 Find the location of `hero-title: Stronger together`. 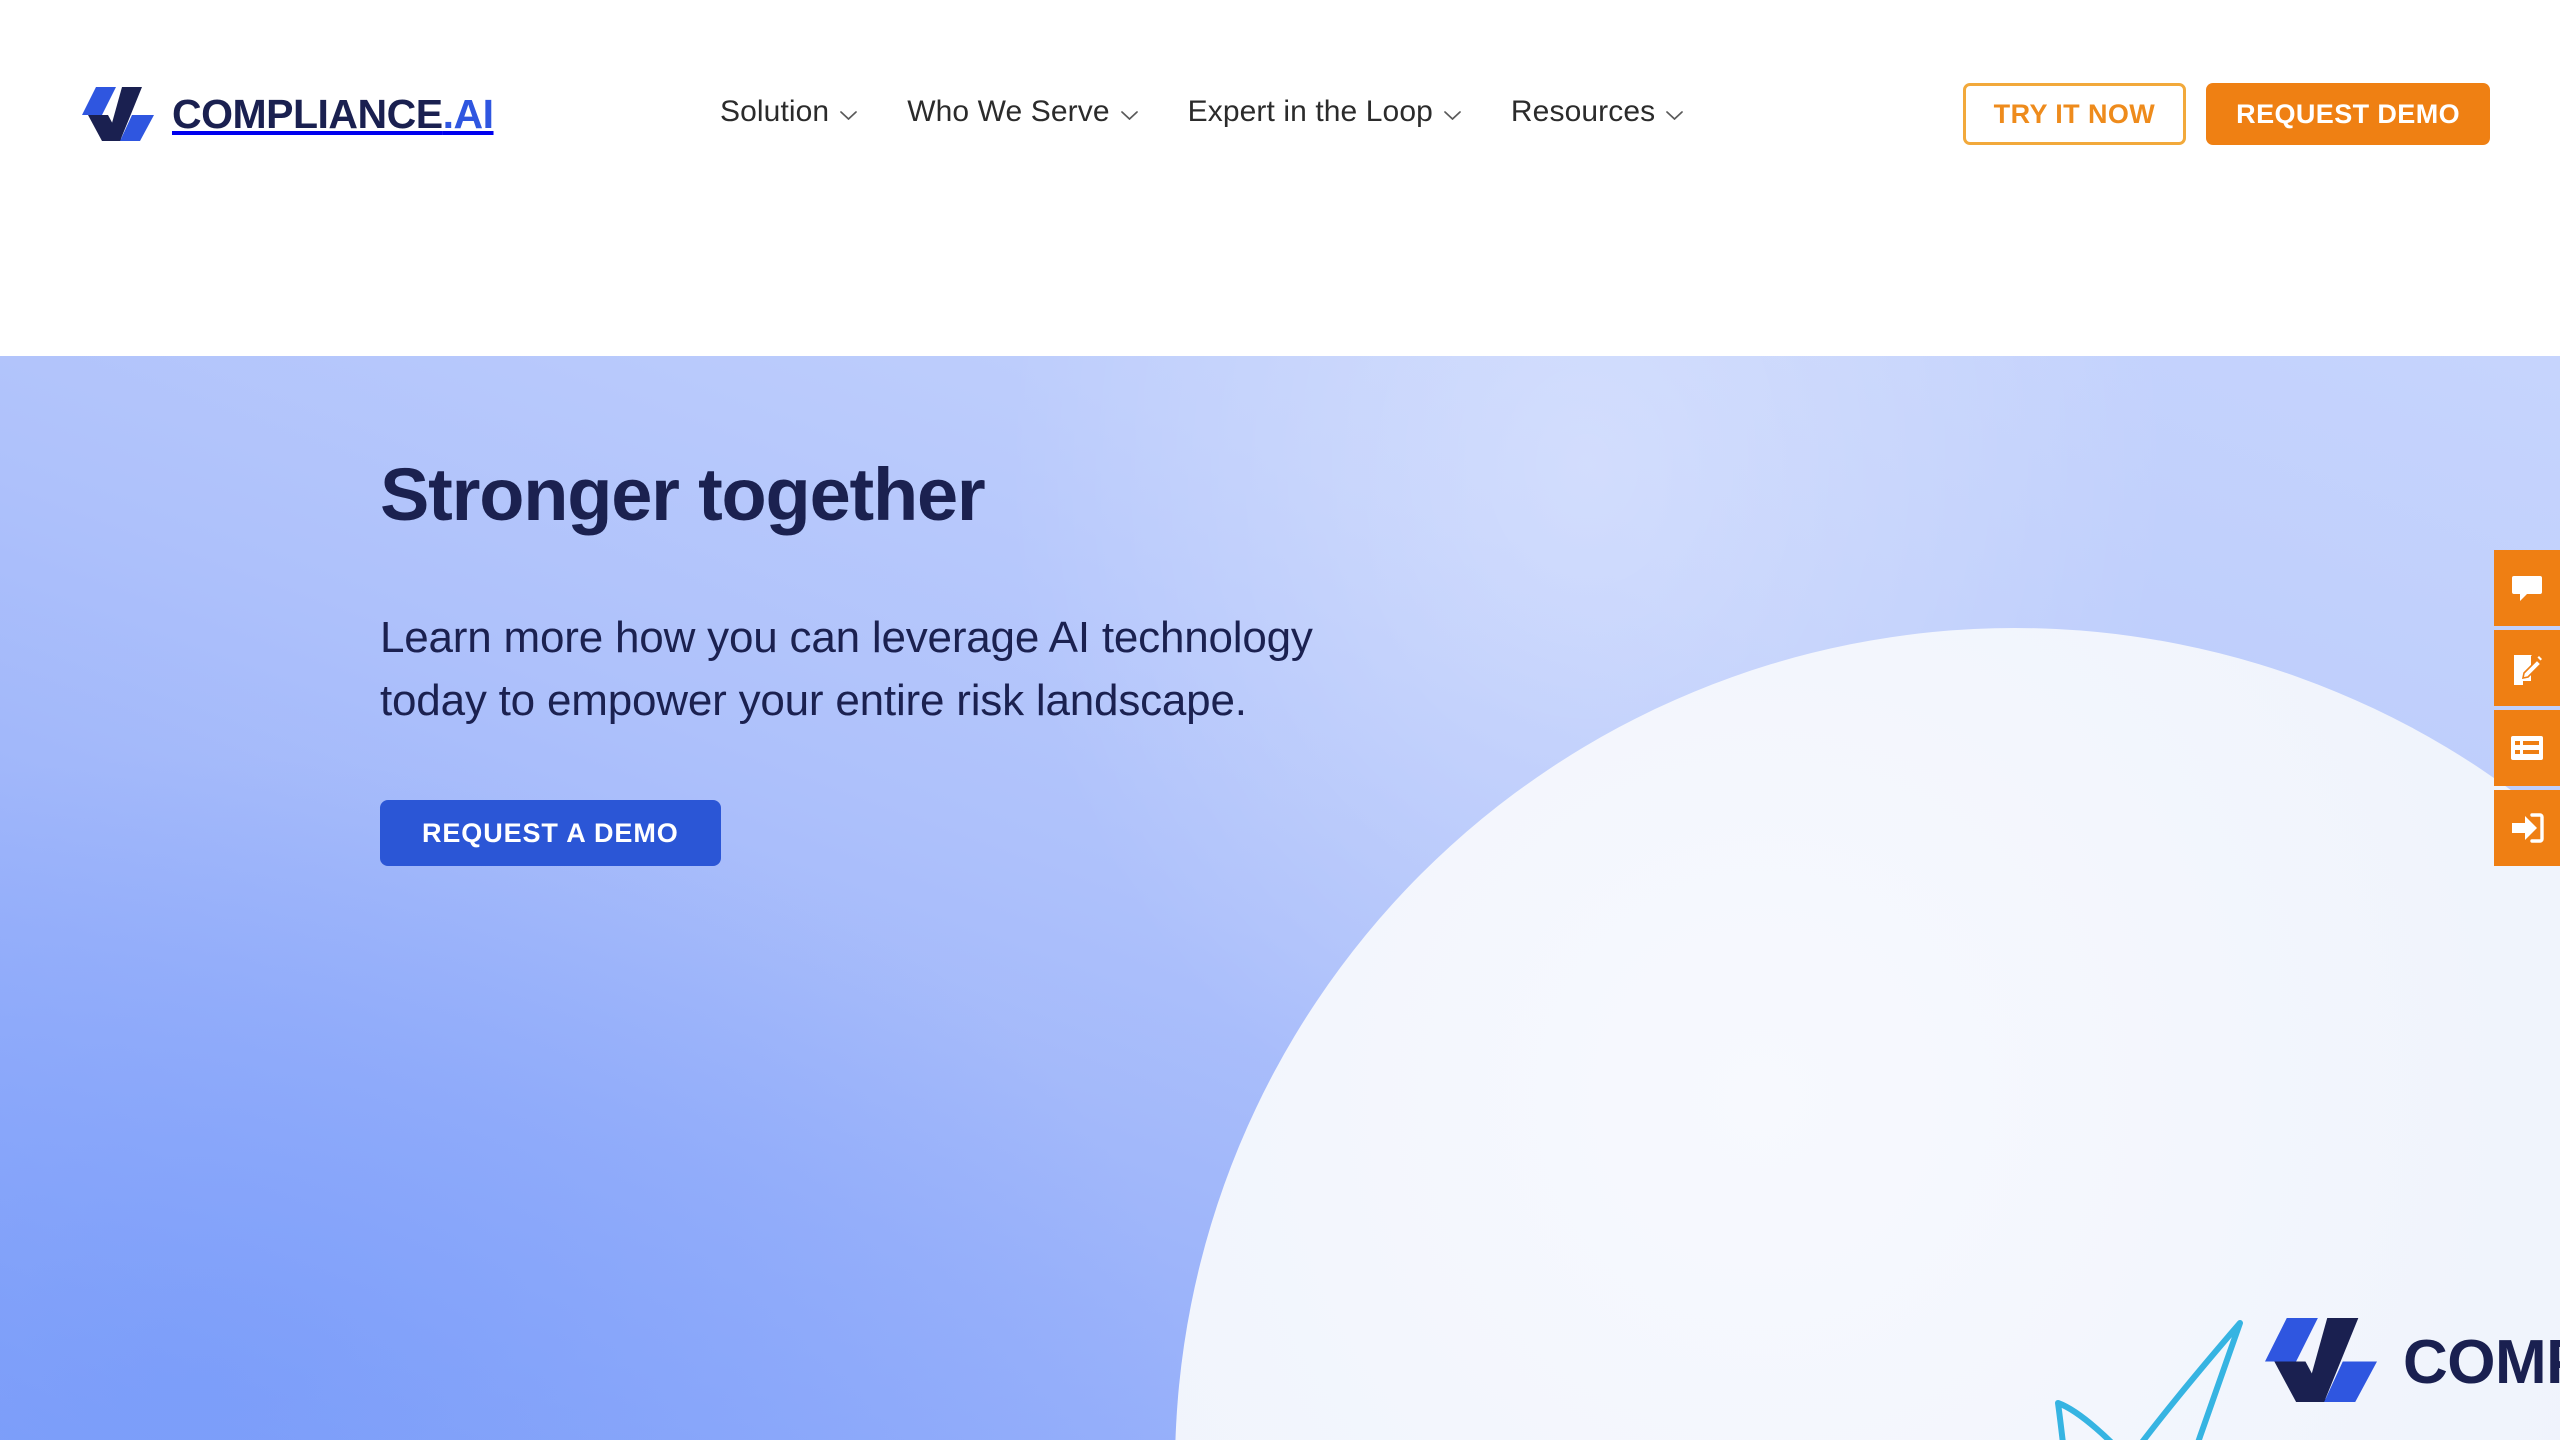

hero-title: Stronger together is located at coordinates (683, 494).